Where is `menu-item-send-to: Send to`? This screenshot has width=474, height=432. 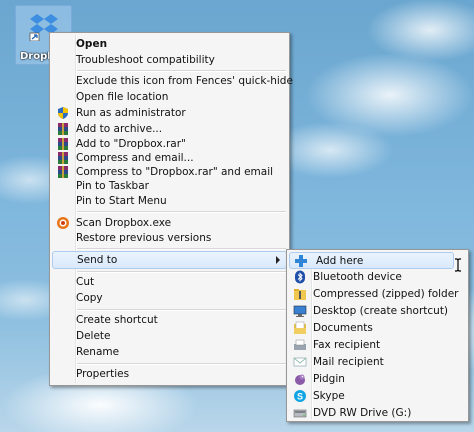 menu-item-send-to: Send to is located at coordinates (169, 260).